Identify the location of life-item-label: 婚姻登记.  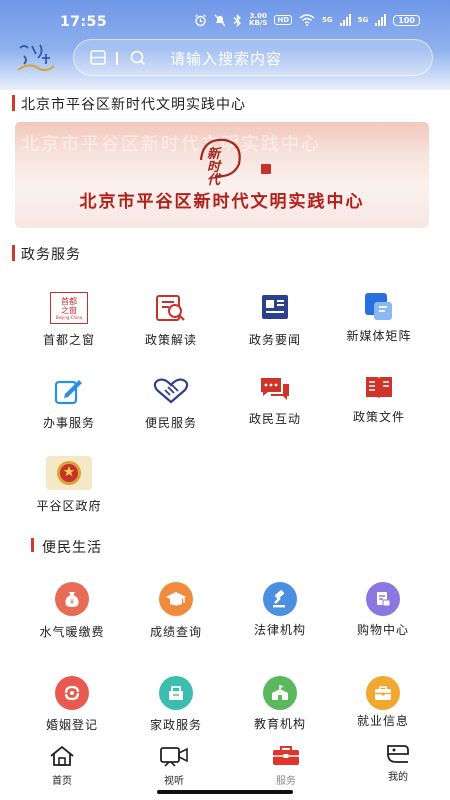
(71, 725).